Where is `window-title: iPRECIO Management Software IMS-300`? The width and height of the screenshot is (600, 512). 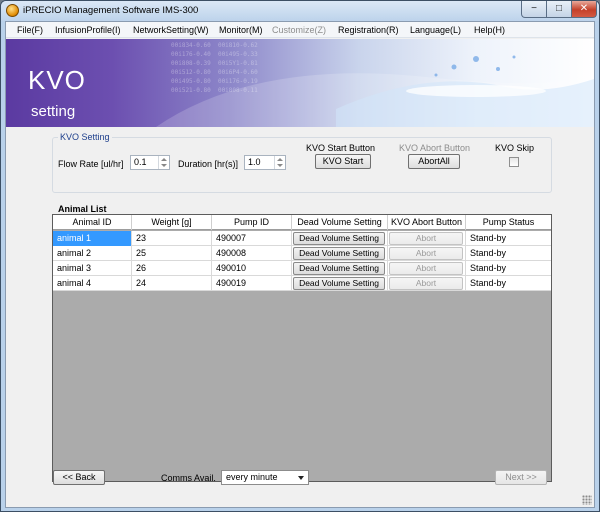 window-title: iPRECIO Management Software IMS-300 is located at coordinates (111, 10).